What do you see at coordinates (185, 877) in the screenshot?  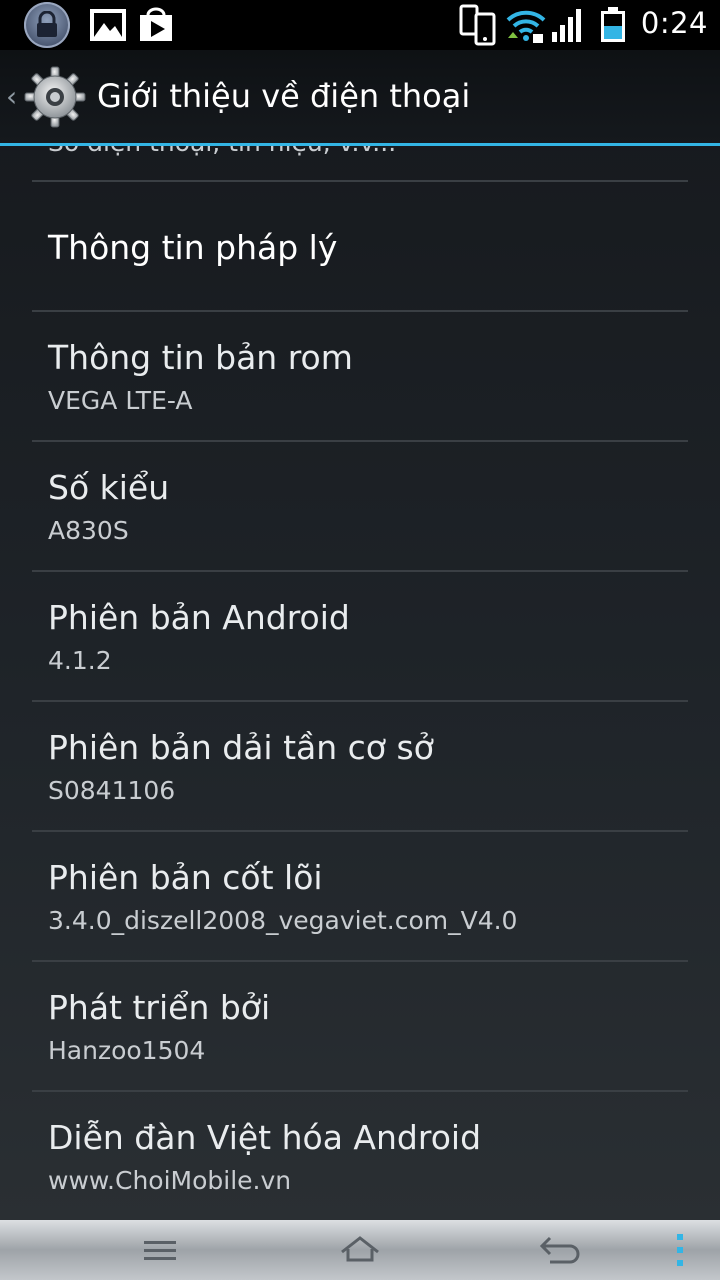 I see `list-item-title: Phiên bản cốt lõi` at bounding box center [185, 877].